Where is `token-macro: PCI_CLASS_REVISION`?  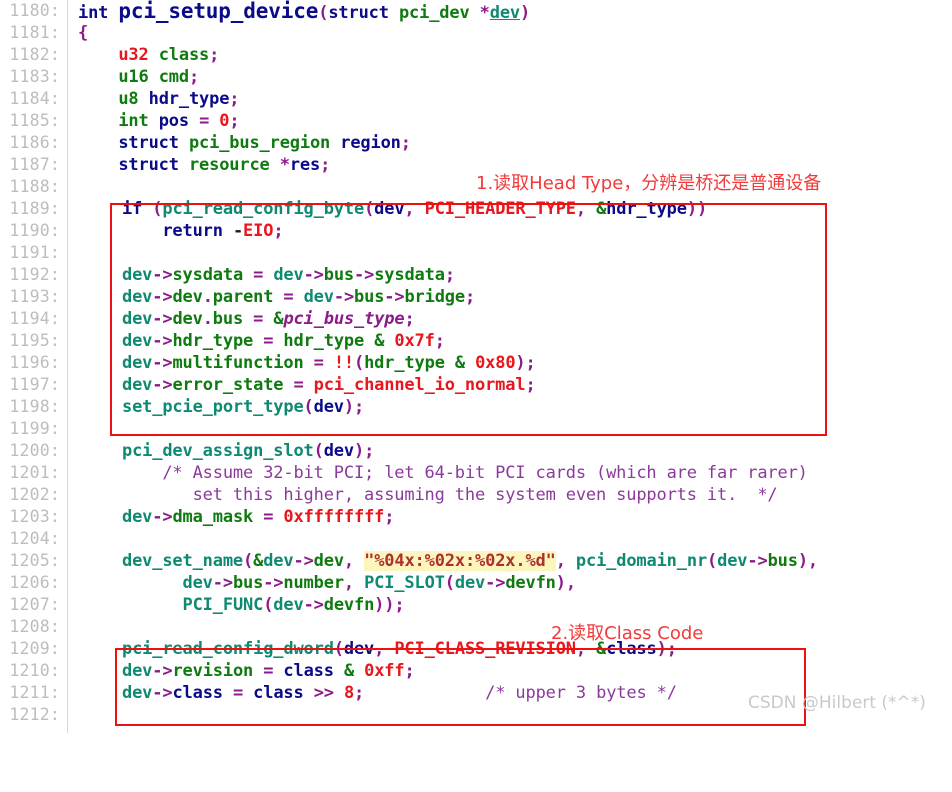
token-macro: PCI_CLASS_REVISION is located at coordinates (485, 649).